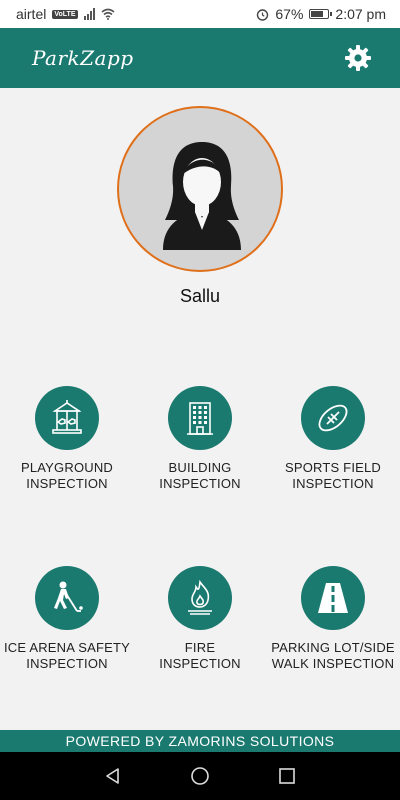 The width and height of the screenshot is (400, 800). I want to click on status-left: airtel VoLTE, so click(65, 14).